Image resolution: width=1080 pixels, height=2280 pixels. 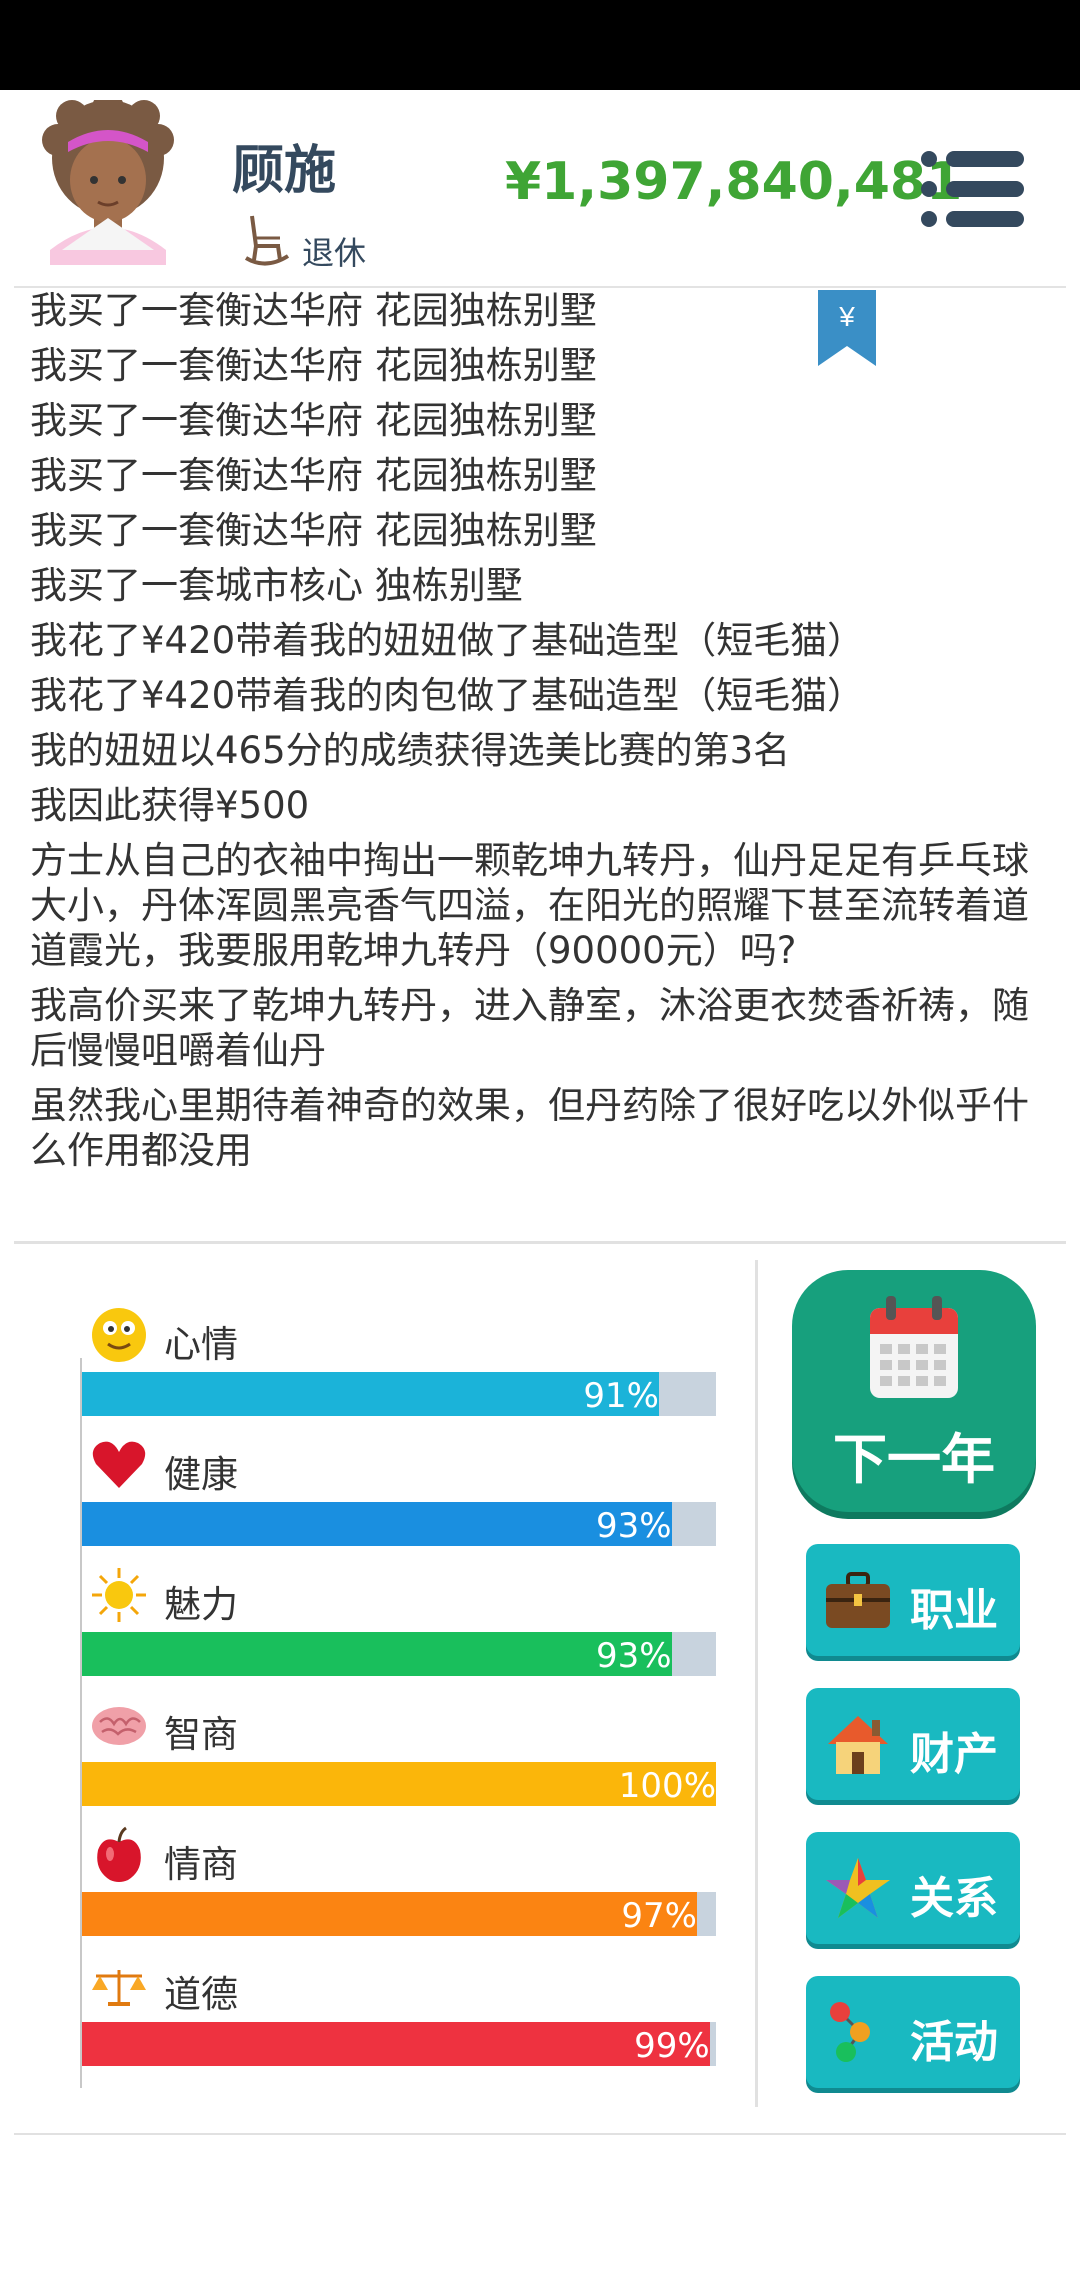 I want to click on log-entry: 我花了¥420带着我的肉包做了基础造型（短毛猫）, so click(x=447, y=695).